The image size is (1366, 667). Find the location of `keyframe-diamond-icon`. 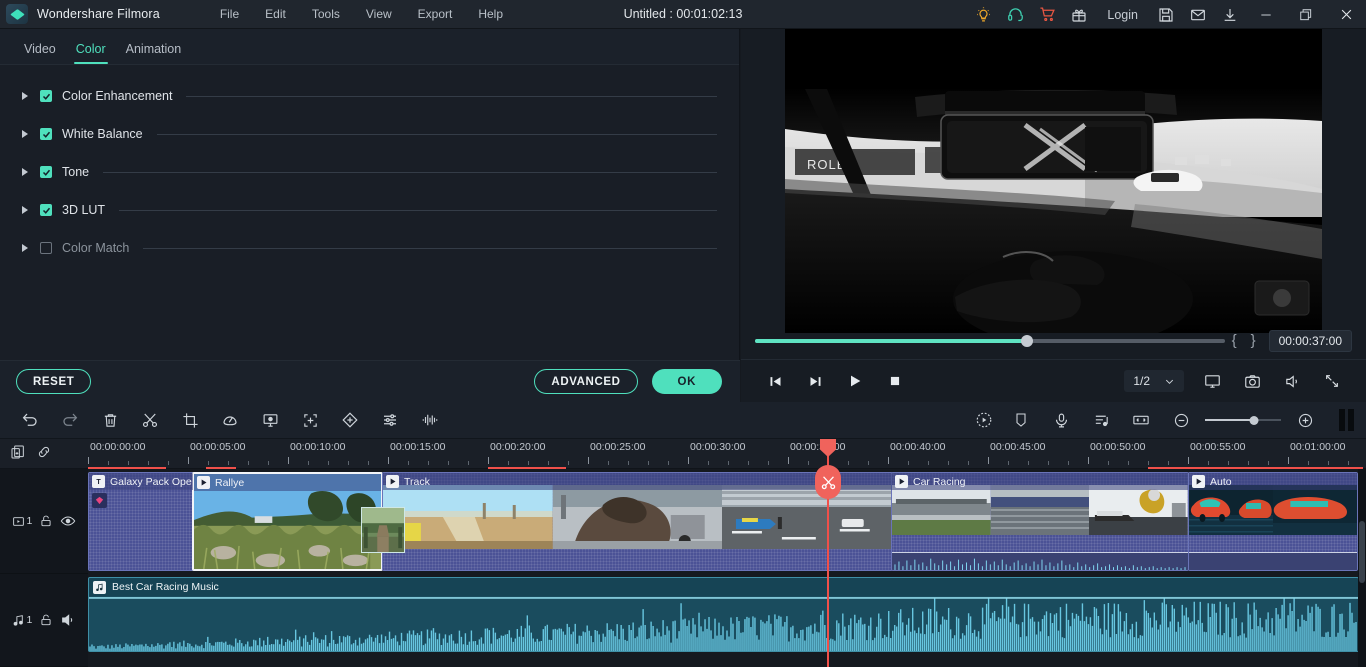

keyframe-diamond-icon is located at coordinates (99, 500).